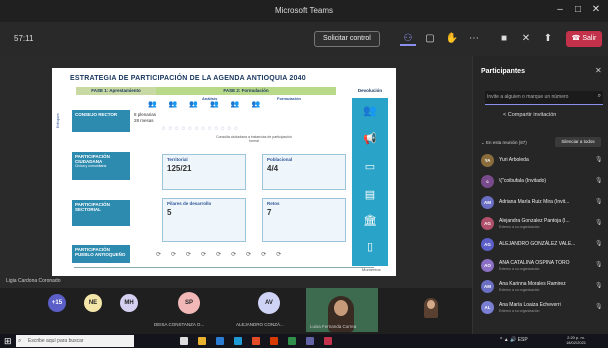 Image resolution: width=608 pixels, height=348 pixels. Describe the element at coordinates (543, 161) in the screenshot. I see `participant-row: YA Yuri Arboleda 🎙` at that location.